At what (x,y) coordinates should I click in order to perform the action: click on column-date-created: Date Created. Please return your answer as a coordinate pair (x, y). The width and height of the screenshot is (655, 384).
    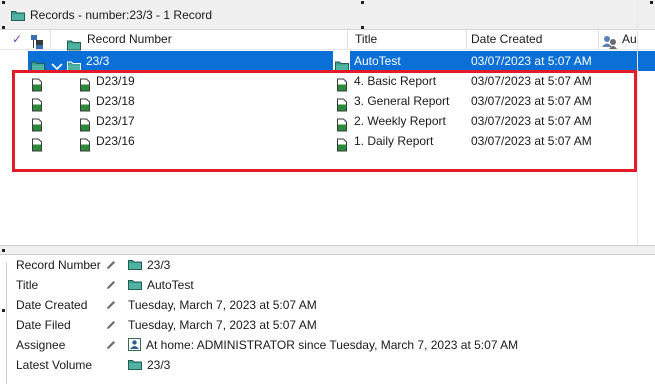
    Looking at the image, I should click on (506, 40).